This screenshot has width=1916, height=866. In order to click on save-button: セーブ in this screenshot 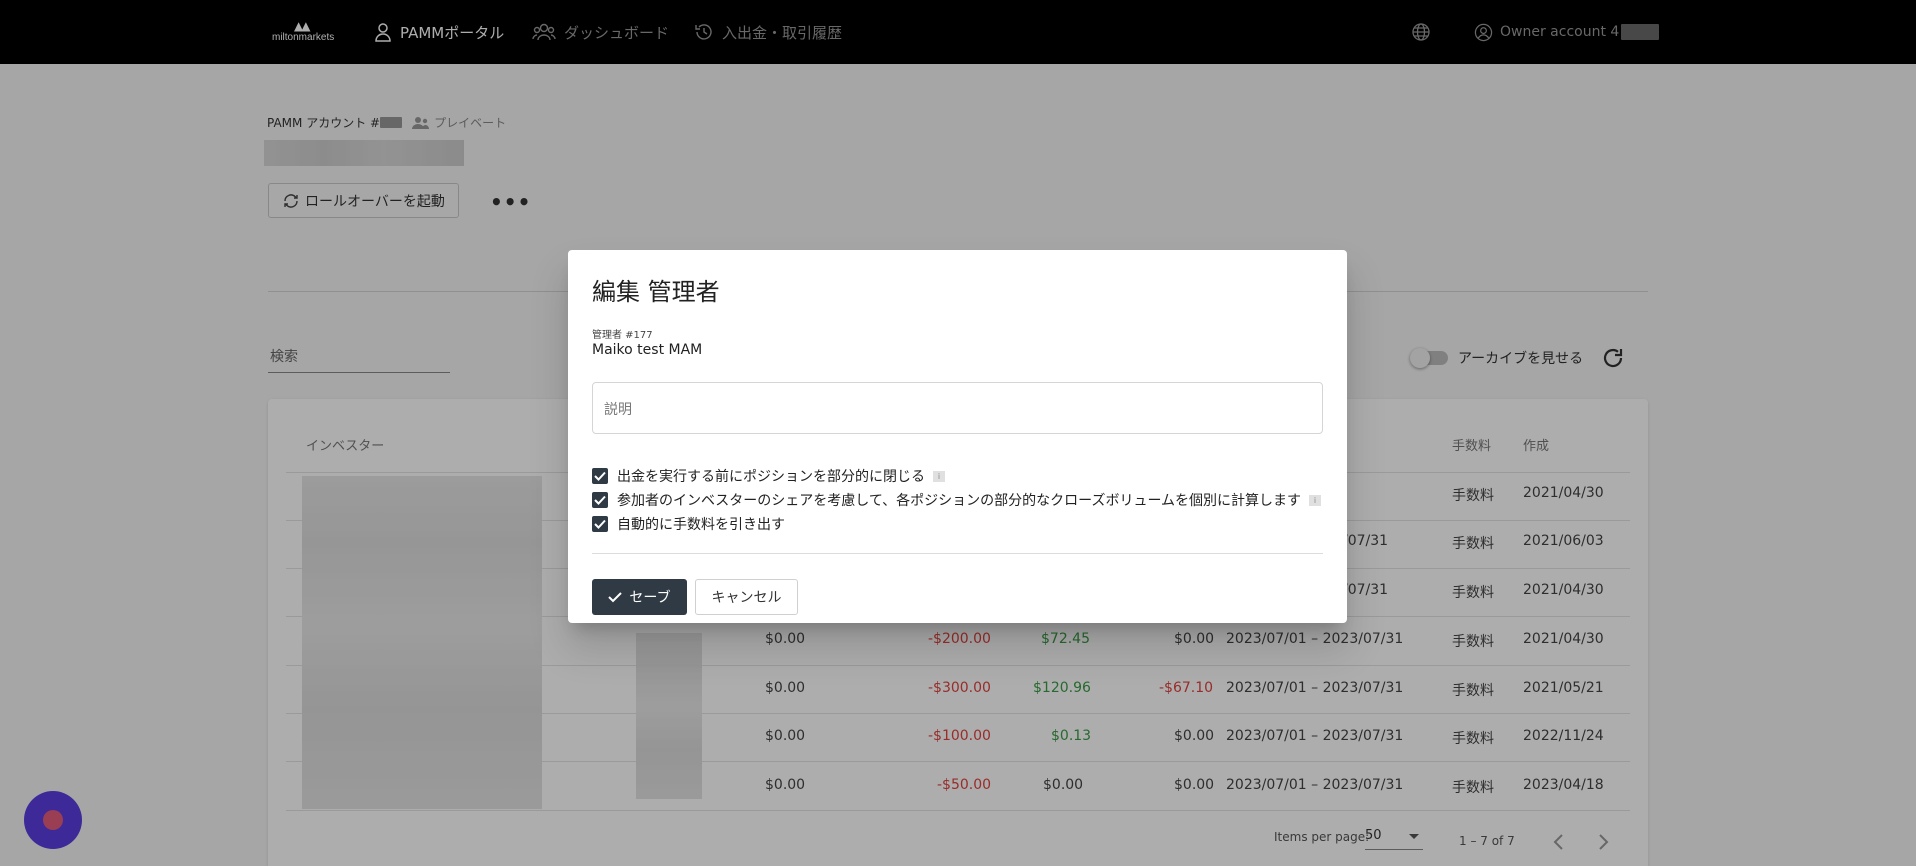, I will do `click(639, 597)`.